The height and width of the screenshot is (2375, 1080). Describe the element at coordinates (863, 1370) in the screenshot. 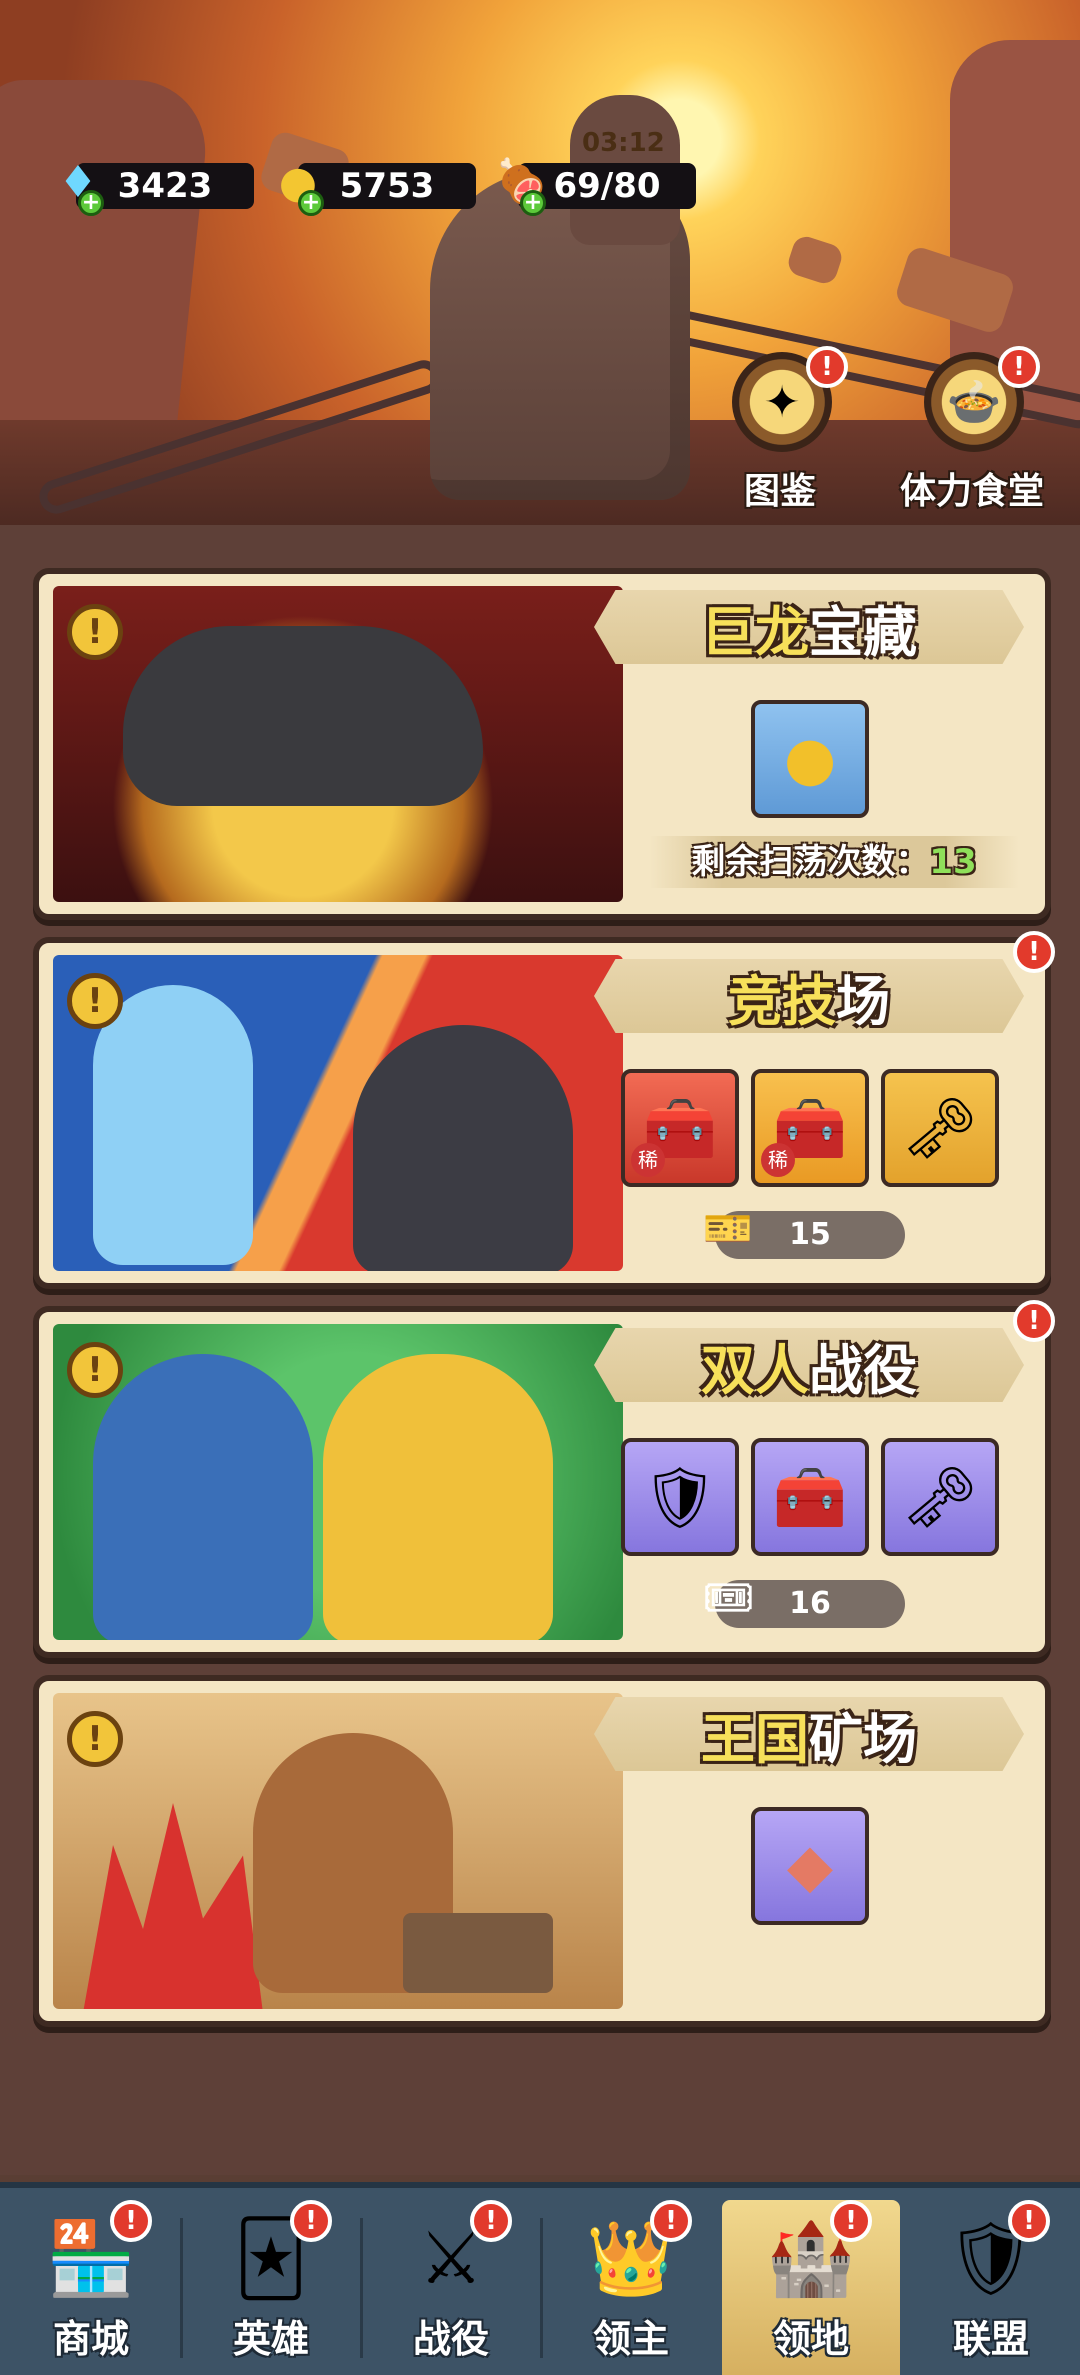

I see `card-title-rest: 战役` at that location.